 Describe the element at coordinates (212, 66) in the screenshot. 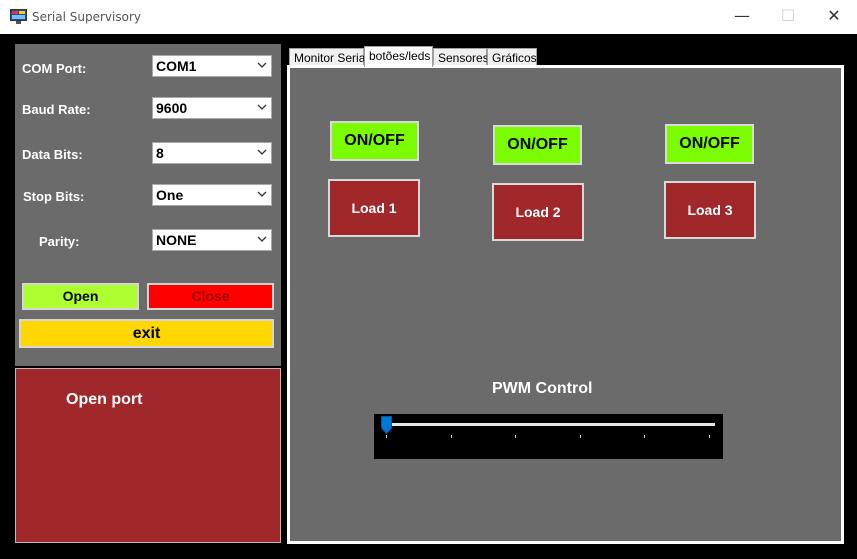

I see `com-port-select: COM1` at that location.